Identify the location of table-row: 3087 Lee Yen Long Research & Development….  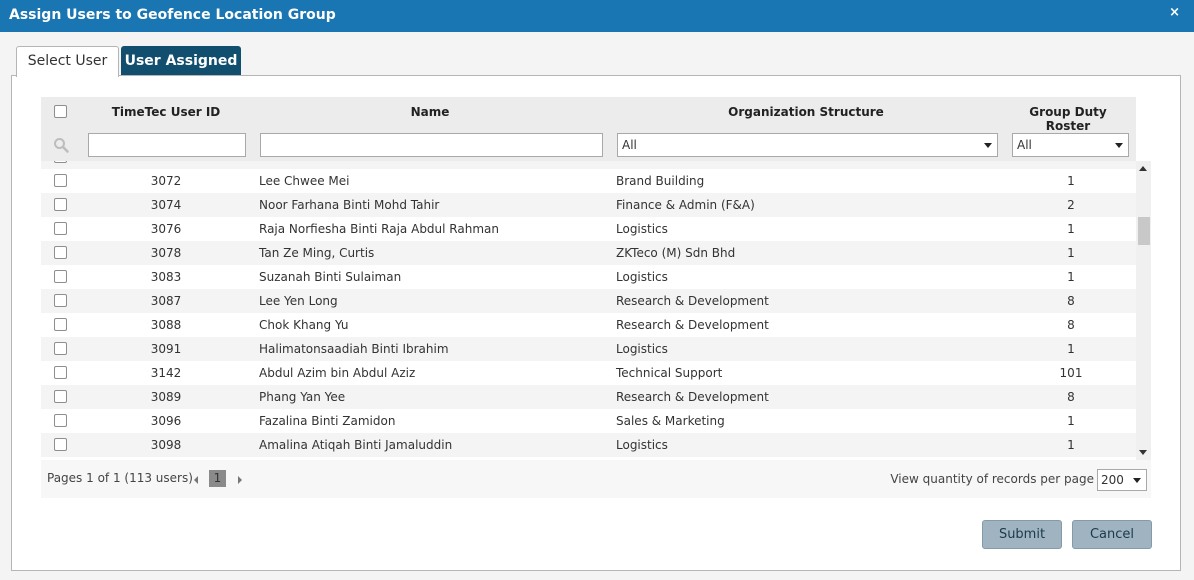
(588, 301).